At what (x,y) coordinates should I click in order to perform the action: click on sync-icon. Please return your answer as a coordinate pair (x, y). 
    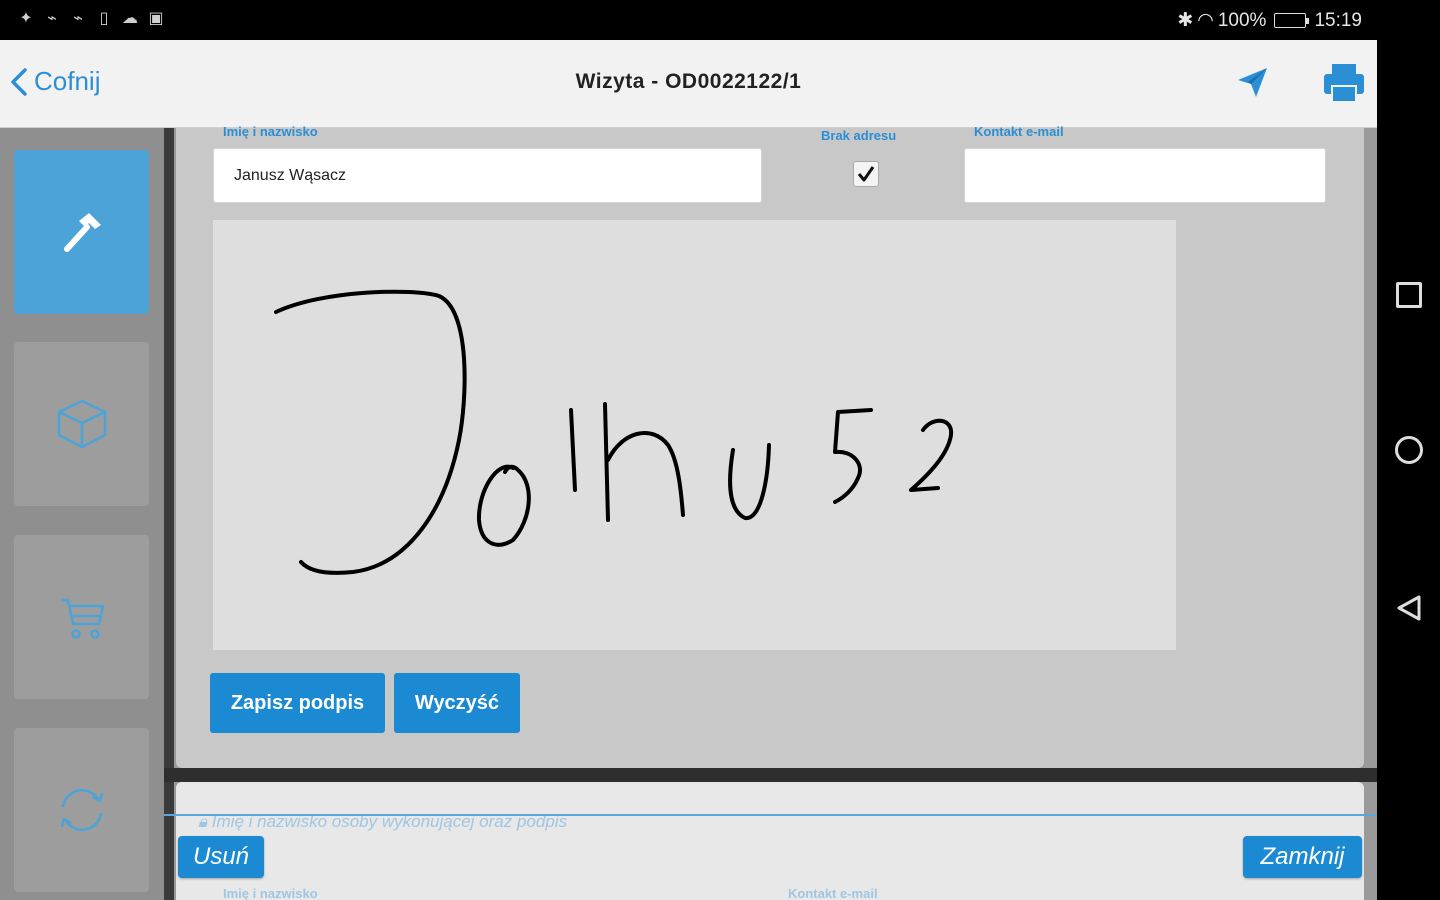
    Looking at the image, I should click on (81, 810).